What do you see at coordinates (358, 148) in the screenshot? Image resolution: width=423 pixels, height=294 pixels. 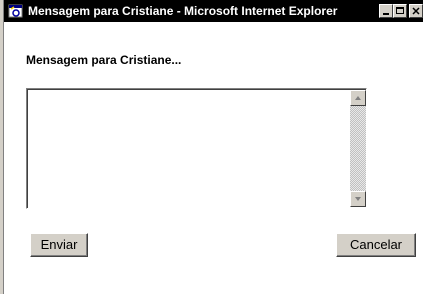 I see `vertical-scrollbar` at bounding box center [358, 148].